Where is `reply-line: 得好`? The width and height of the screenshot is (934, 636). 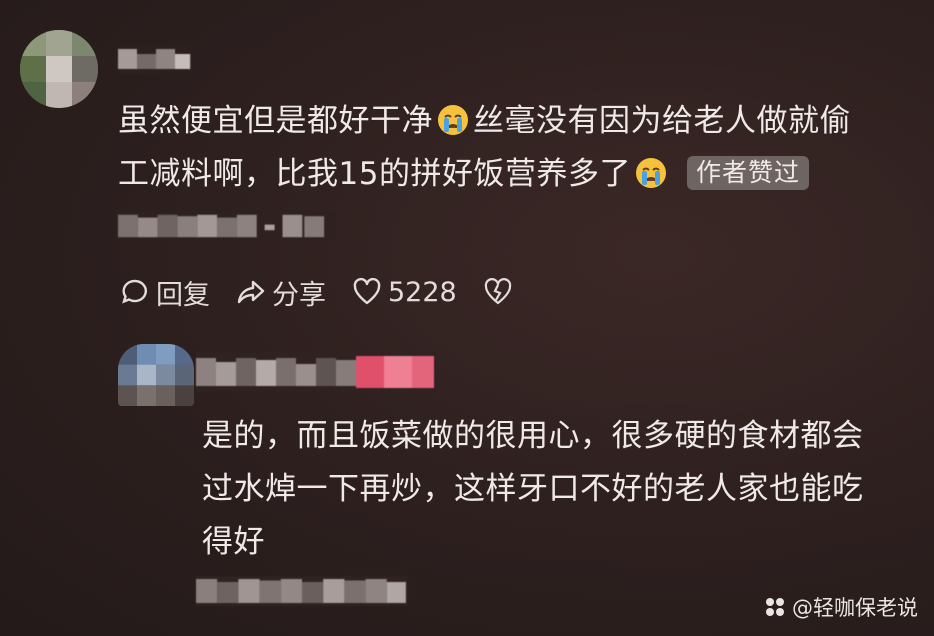
reply-line: 得好 is located at coordinates (233, 542).